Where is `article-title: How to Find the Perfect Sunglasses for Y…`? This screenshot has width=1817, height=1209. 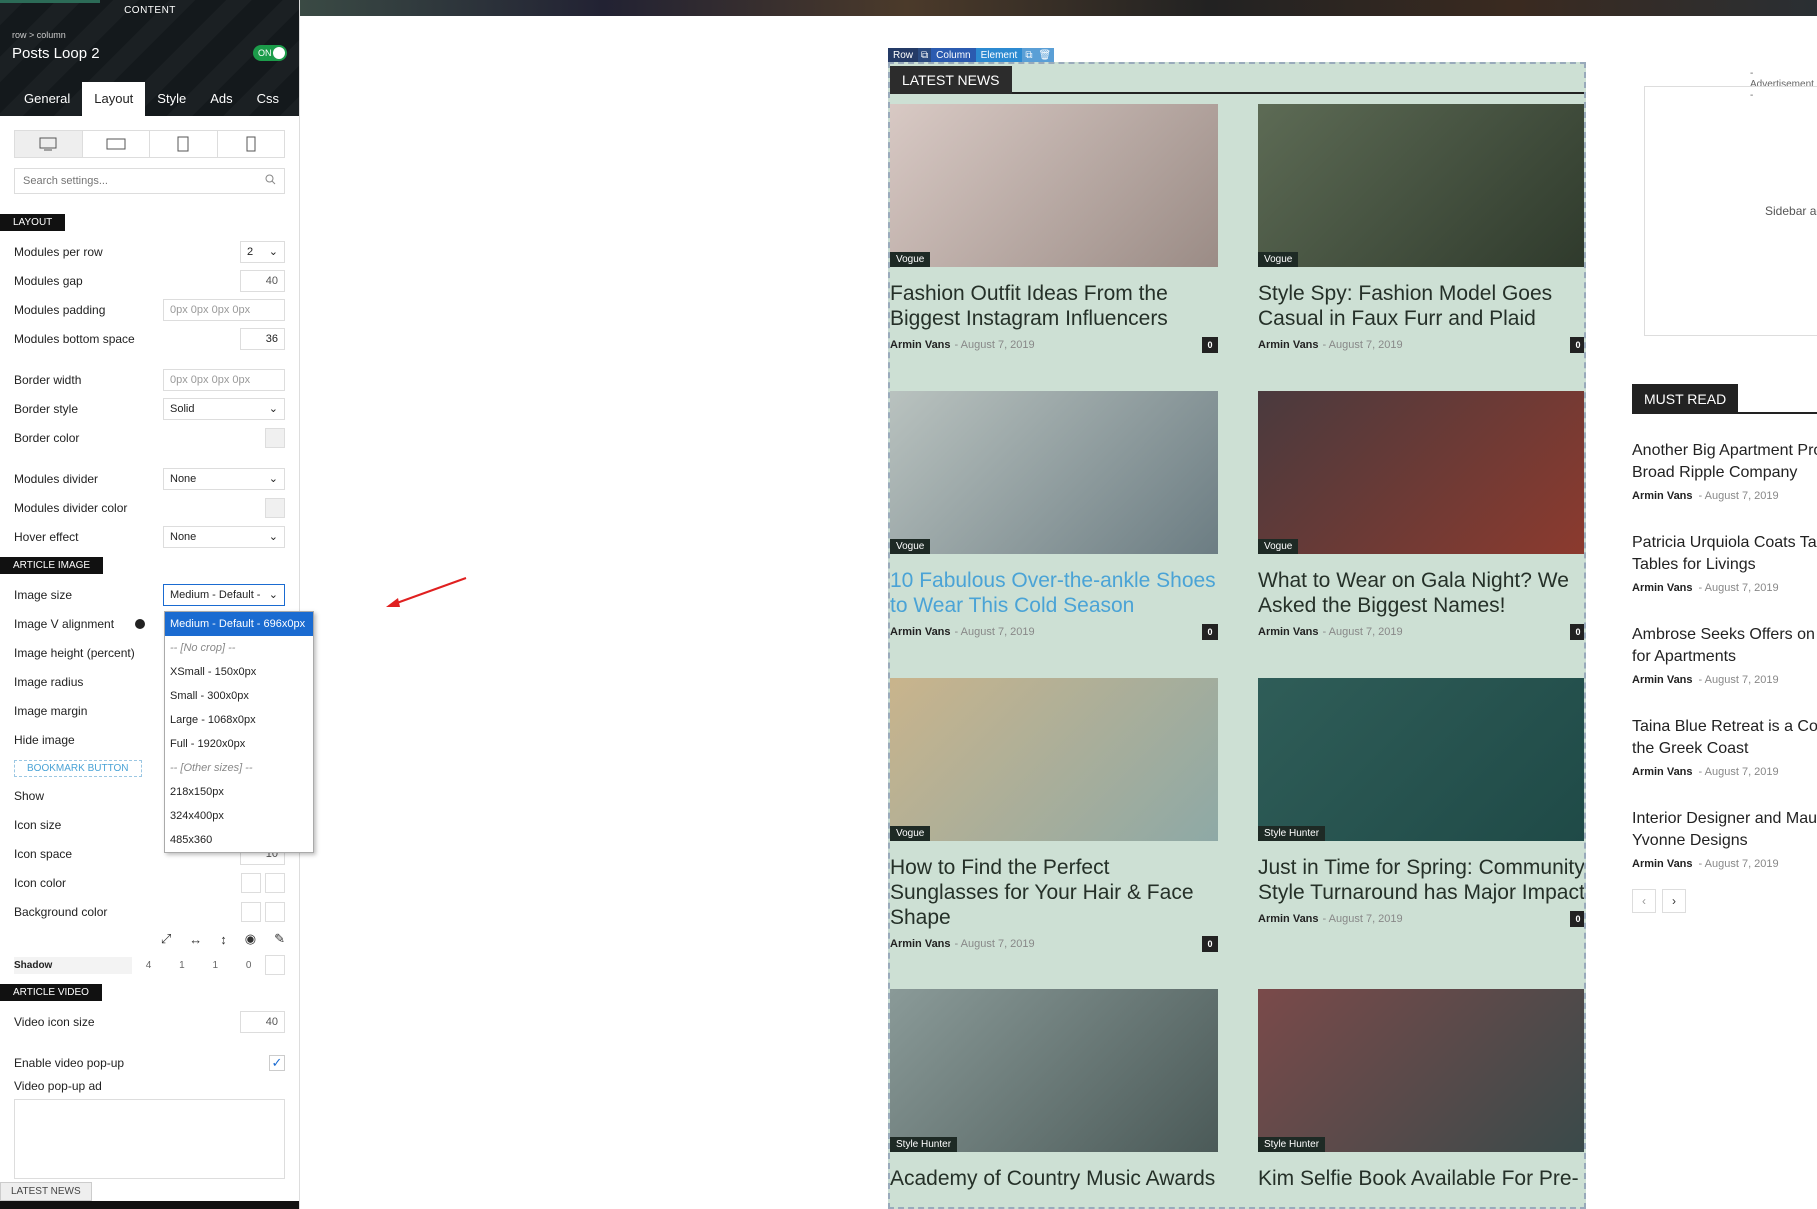 article-title: How to Find the Perfect Sunglasses for Y… is located at coordinates (1054, 892).